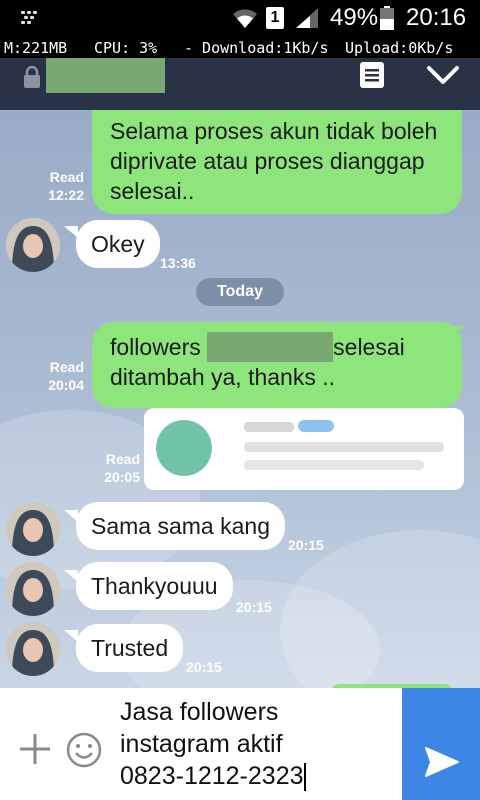  I want to click on download-rate: - Download:1Kb/s, so click(256, 48).